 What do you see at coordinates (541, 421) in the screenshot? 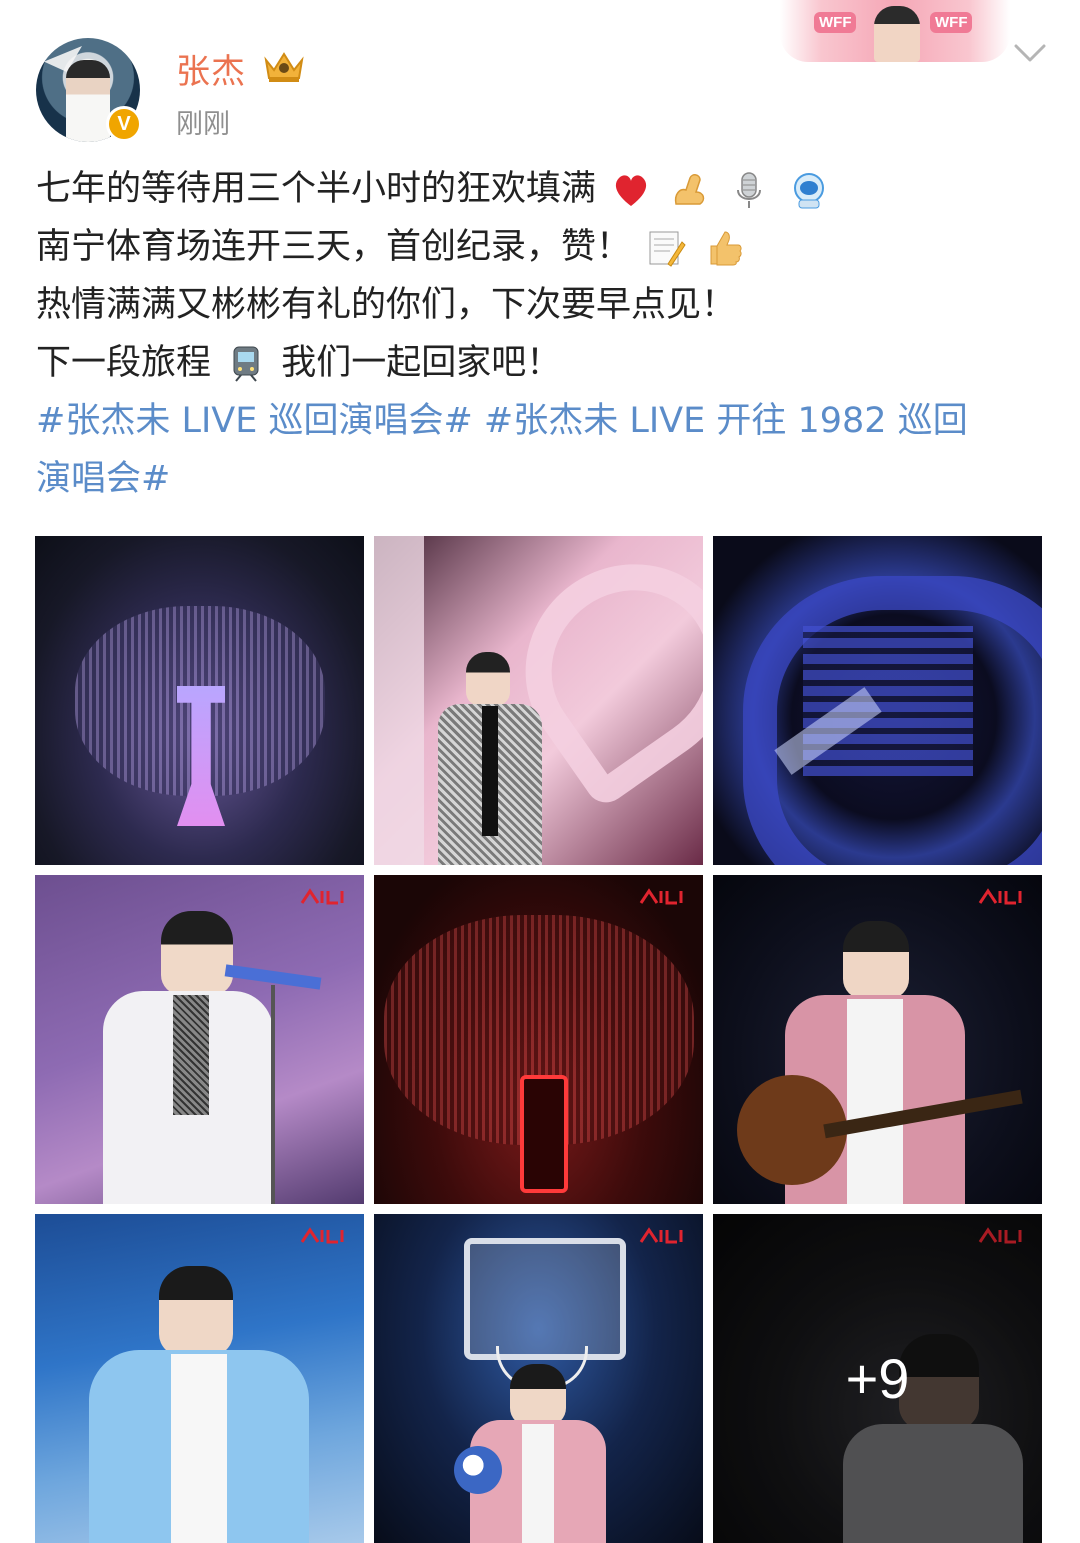
I see `hashtag-link-line-1: #张杰未 LIVE 巡回演唱会# #张杰未 LIVE 开往 1982 巡回` at bounding box center [541, 421].